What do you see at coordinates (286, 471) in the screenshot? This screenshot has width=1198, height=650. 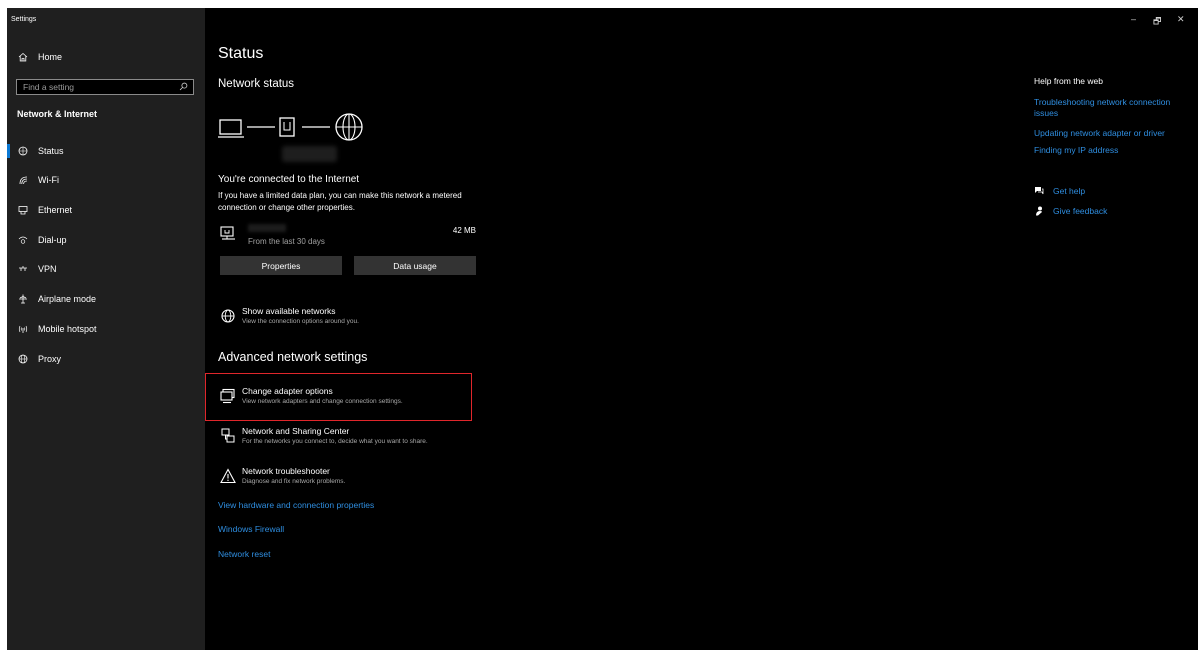 I see `troubleshooter-title: Network troubleshooter` at bounding box center [286, 471].